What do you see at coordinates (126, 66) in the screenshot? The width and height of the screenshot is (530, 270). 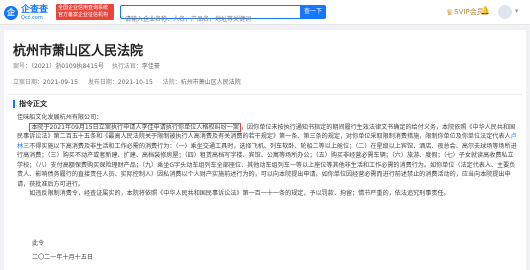 I see `executor-label: 执行法官：` at bounding box center [126, 66].